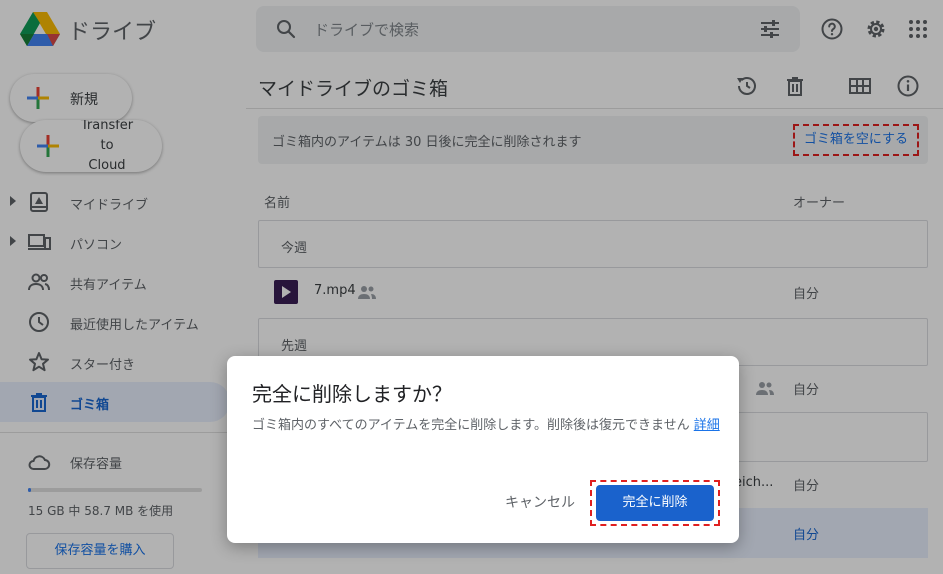 The width and height of the screenshot is (943, 574). What do you see at coordinates (655, 503) in the screenshot?
I see `delete-forever-button: 完全に削除` at bounding box center [655, 503].